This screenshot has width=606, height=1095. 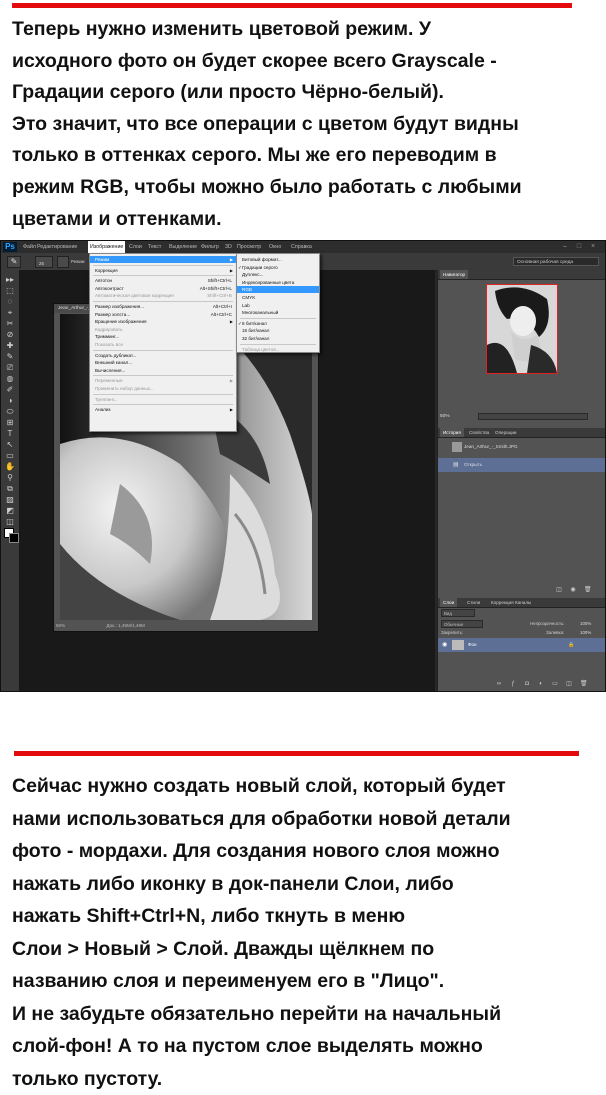 What do you see at coordinates (10, 357) in the screenshot?
I see `tool-icon: ✎` at bounding box center [10, 357].